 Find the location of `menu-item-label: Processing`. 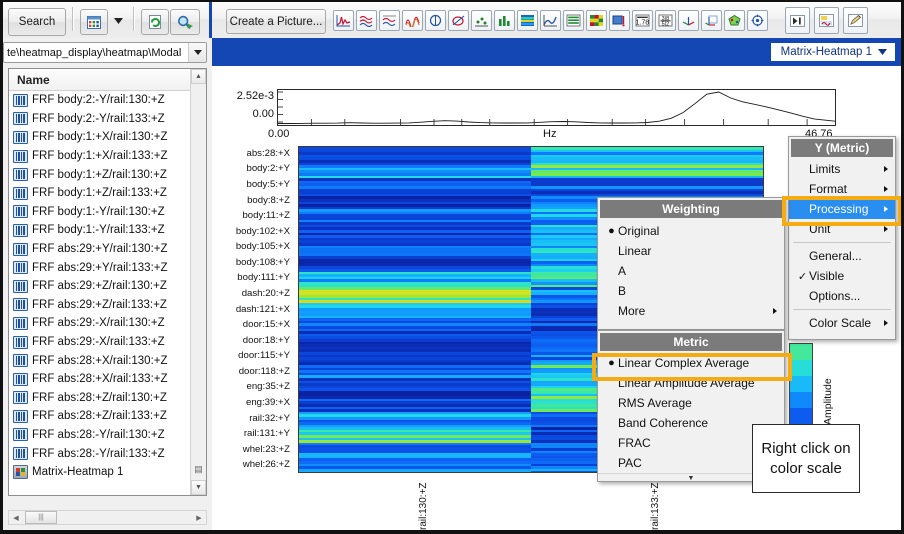

menu-item-label: Processing is located at coordinates (839, 209).